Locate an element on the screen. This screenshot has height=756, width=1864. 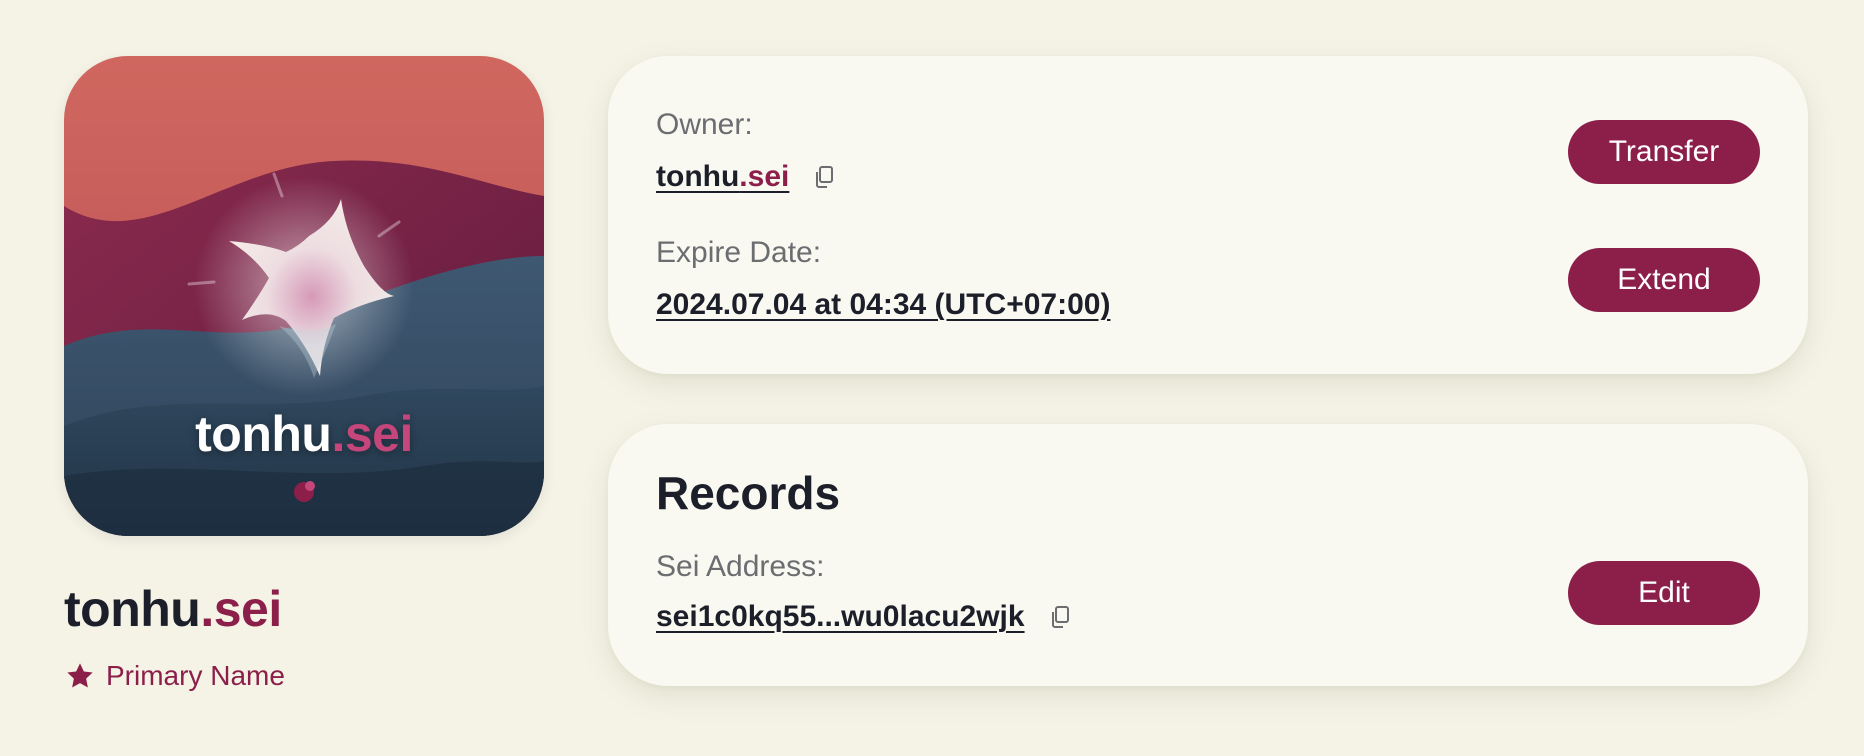
primary-name-badge: Primary Name is located at coordinates (174, 676).